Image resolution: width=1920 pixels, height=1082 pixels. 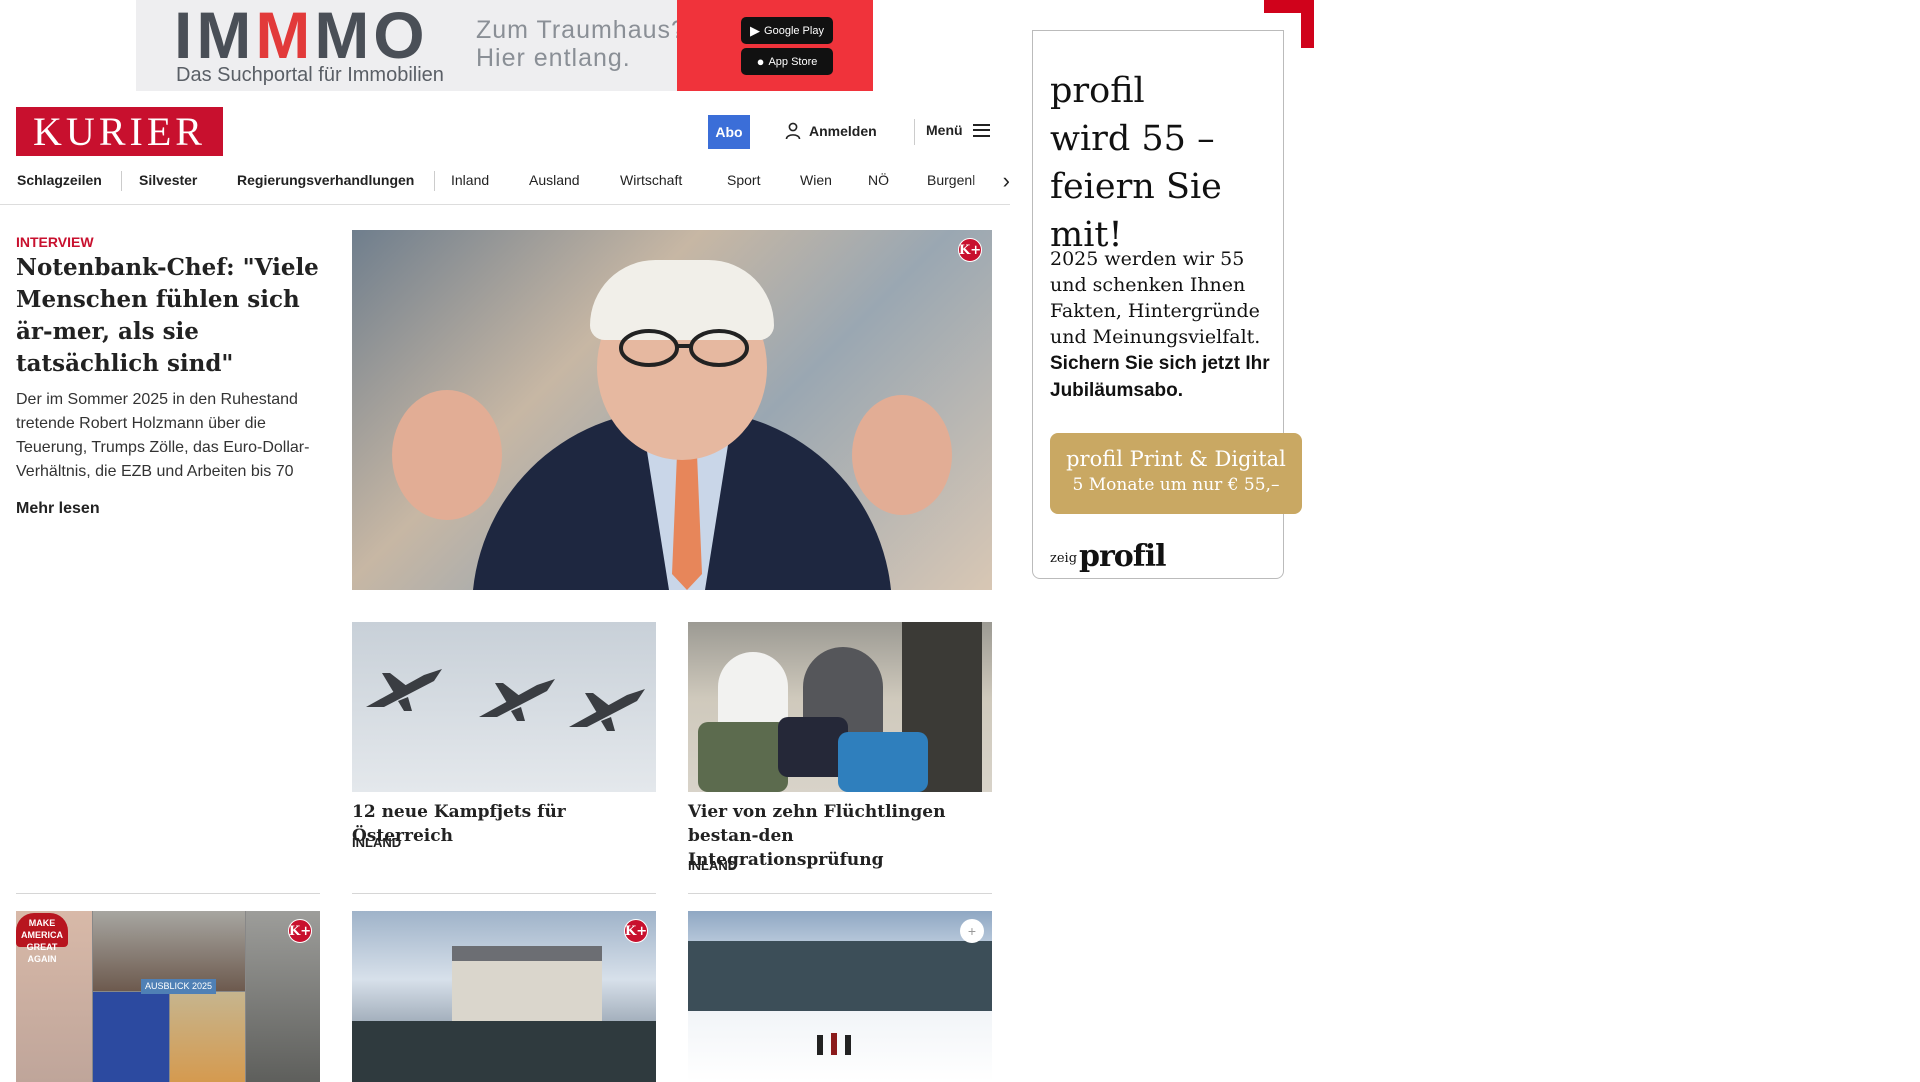 I want to click on play-icon: ▶, so click(x=755, y=30).